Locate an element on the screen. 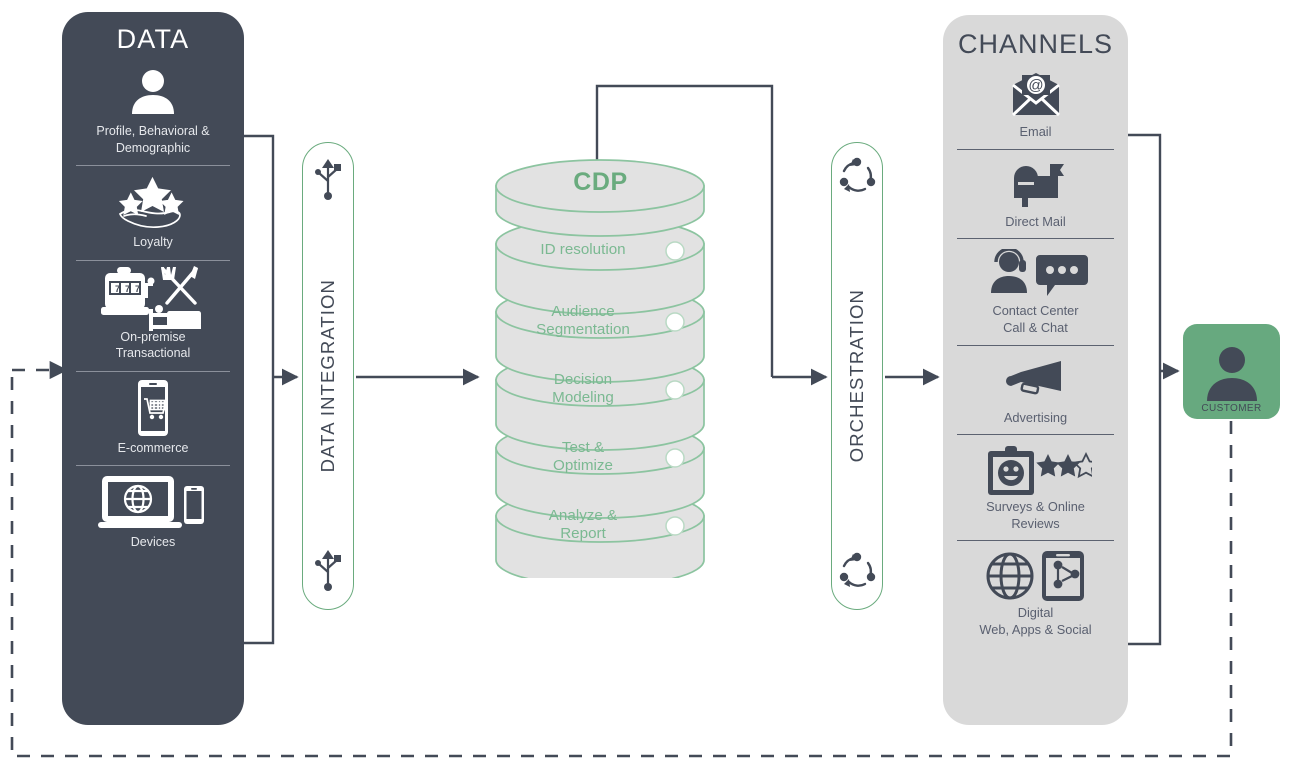  channel-item-label: Advertising is located at coordinates (1035, 417).